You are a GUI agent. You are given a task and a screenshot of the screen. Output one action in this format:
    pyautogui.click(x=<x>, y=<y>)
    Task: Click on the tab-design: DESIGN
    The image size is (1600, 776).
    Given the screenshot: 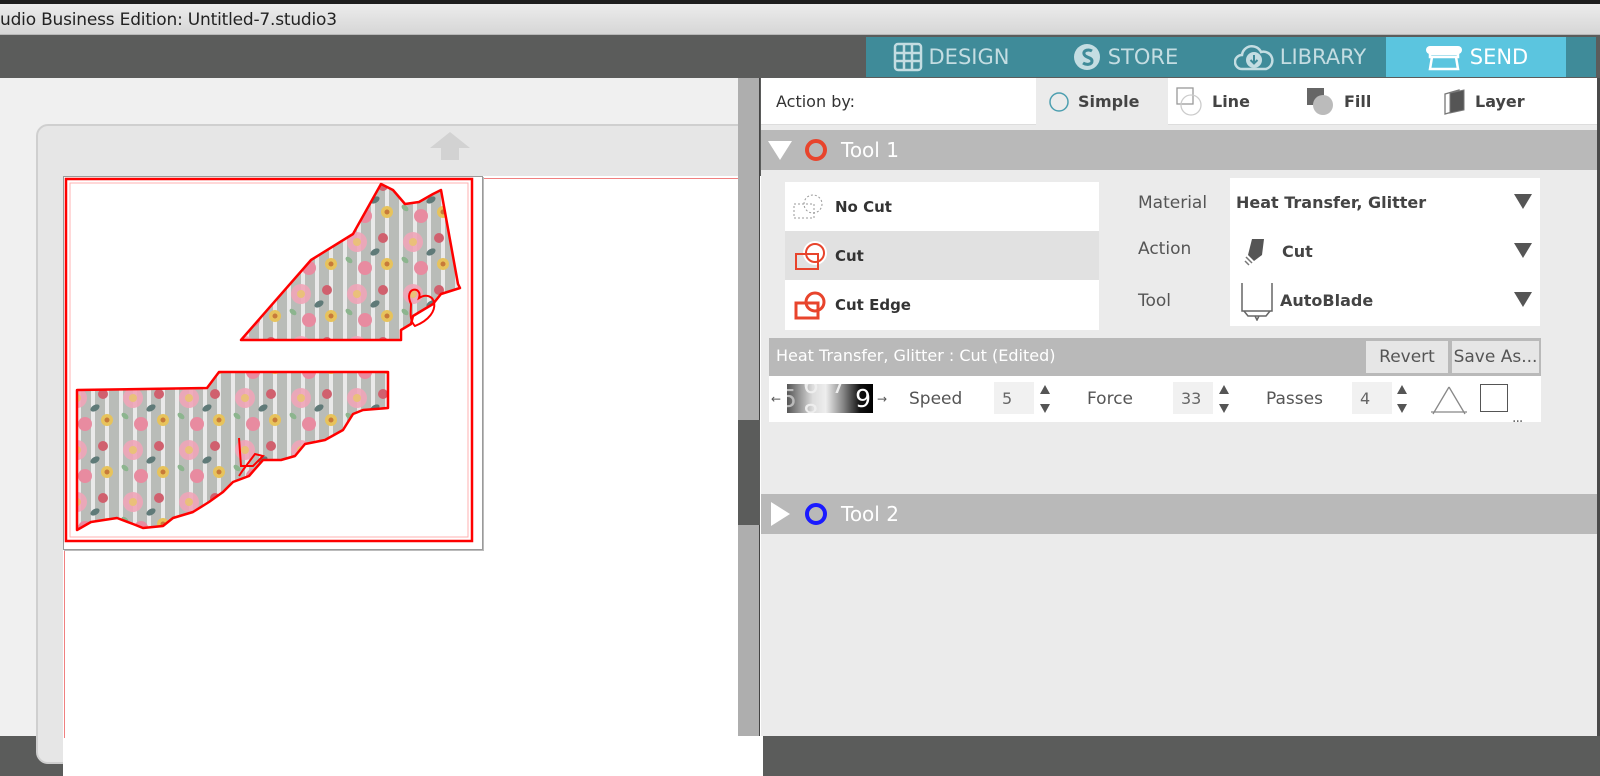 What is the action you would take?
    pyautogui.click(x=951, y=57)
    